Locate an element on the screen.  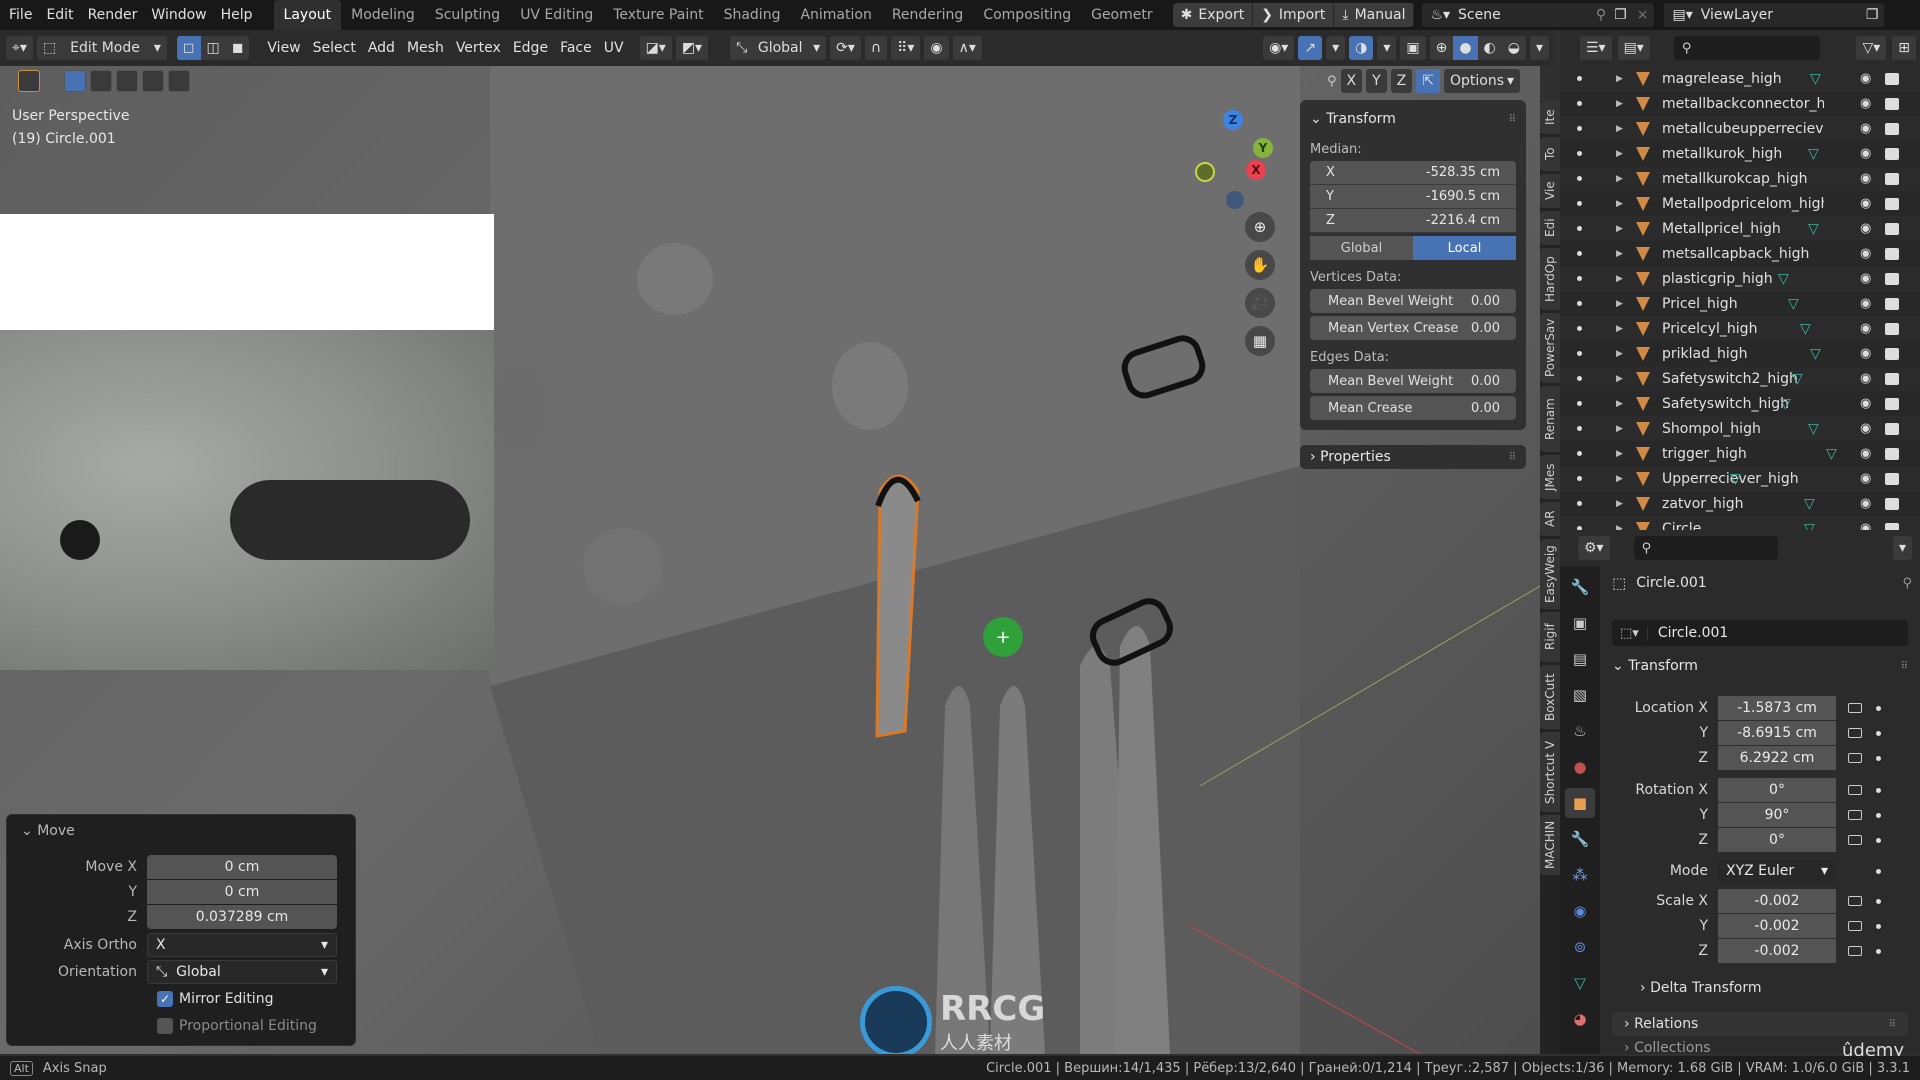
rendered-shading-button: ◒ is located at coordinates (1513, 48).